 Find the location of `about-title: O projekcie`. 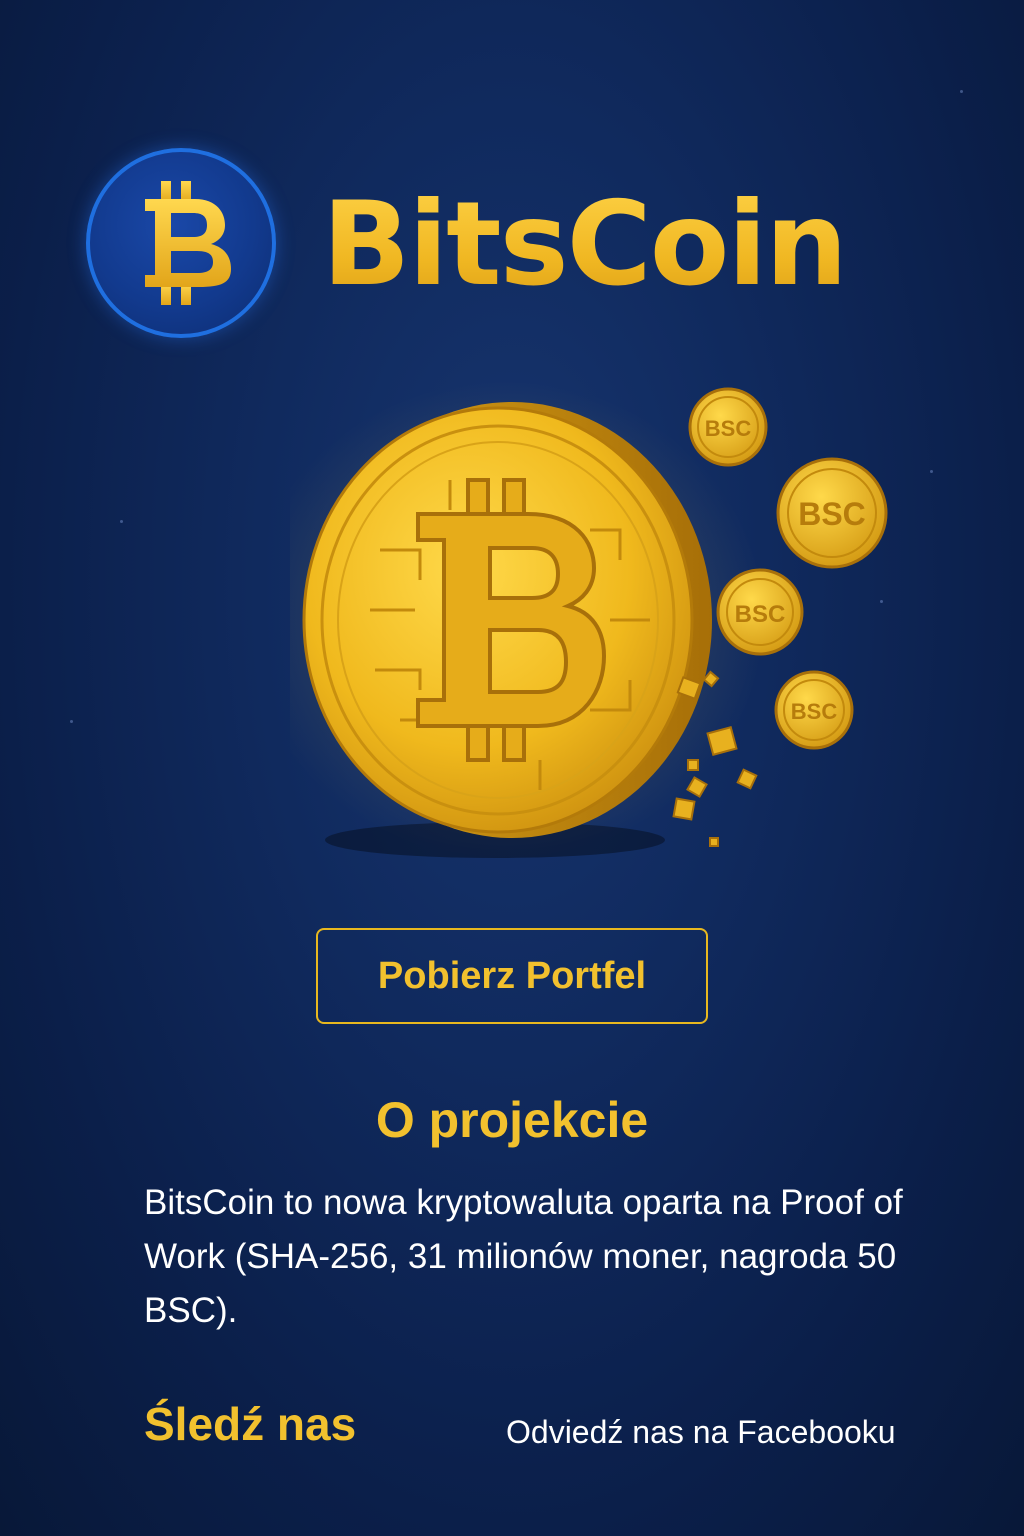

about-title: O projekcie is located at coordinates (512, 1120).